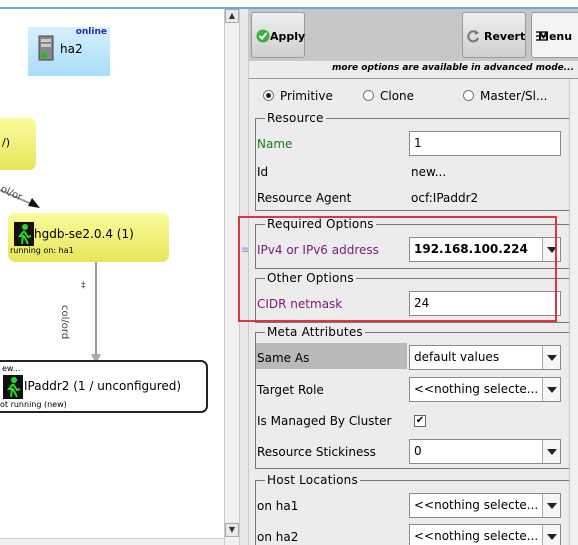  I want to click on stickiness-combobox: 0, so click(485, 451).